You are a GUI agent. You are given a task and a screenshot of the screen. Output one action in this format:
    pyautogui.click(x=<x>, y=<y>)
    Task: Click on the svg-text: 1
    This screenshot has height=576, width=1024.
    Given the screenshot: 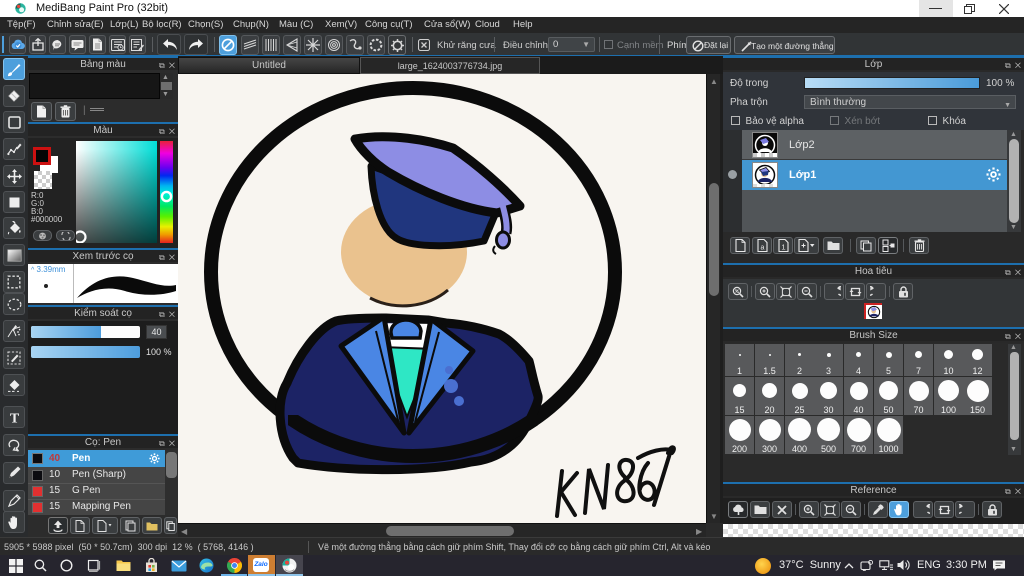 What is the action you would take?
    pyautogui.click(x=783, y=247)
    